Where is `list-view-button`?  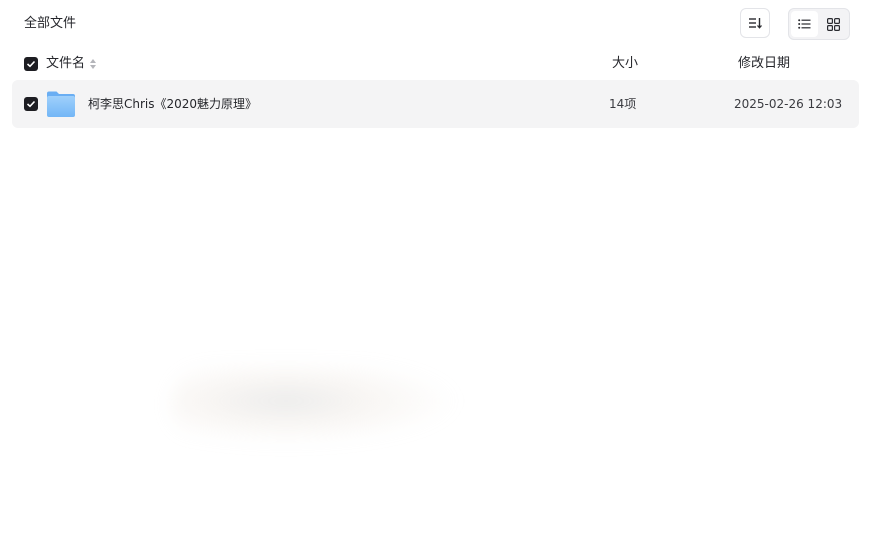 list-view-button is located at coordinates (804, 24).